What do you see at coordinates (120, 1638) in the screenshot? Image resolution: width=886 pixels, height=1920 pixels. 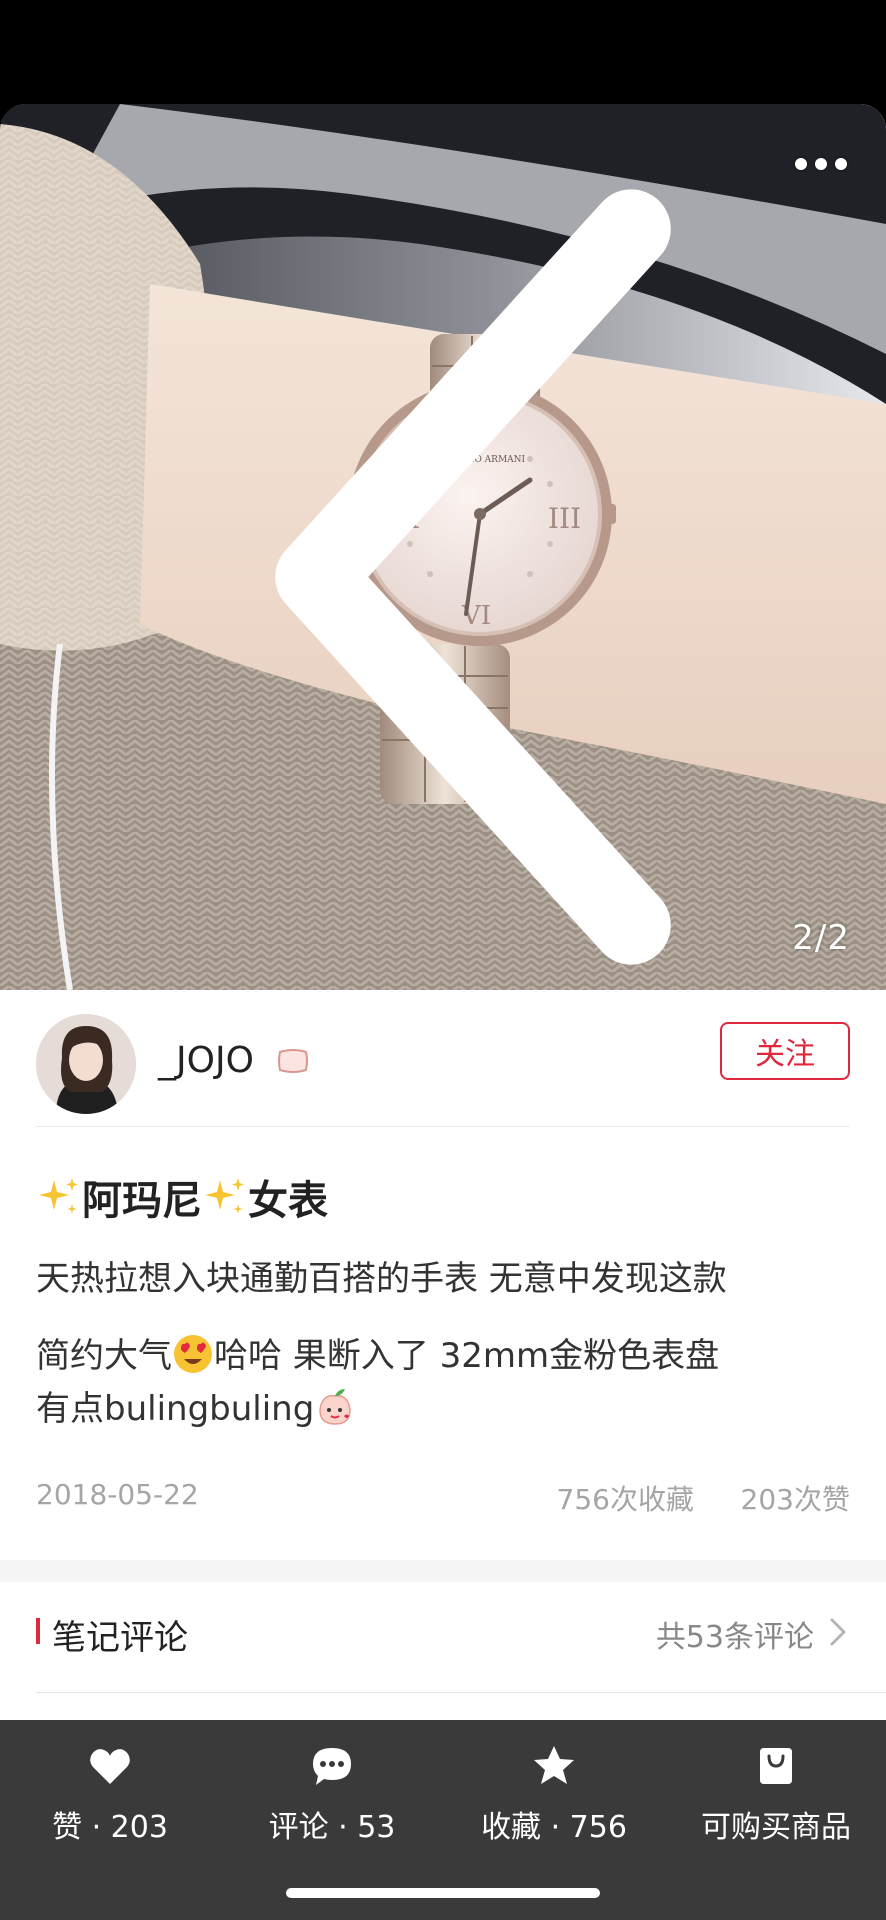 I see `comments-title: 笔记评论` at bounding box center [120, 1638].